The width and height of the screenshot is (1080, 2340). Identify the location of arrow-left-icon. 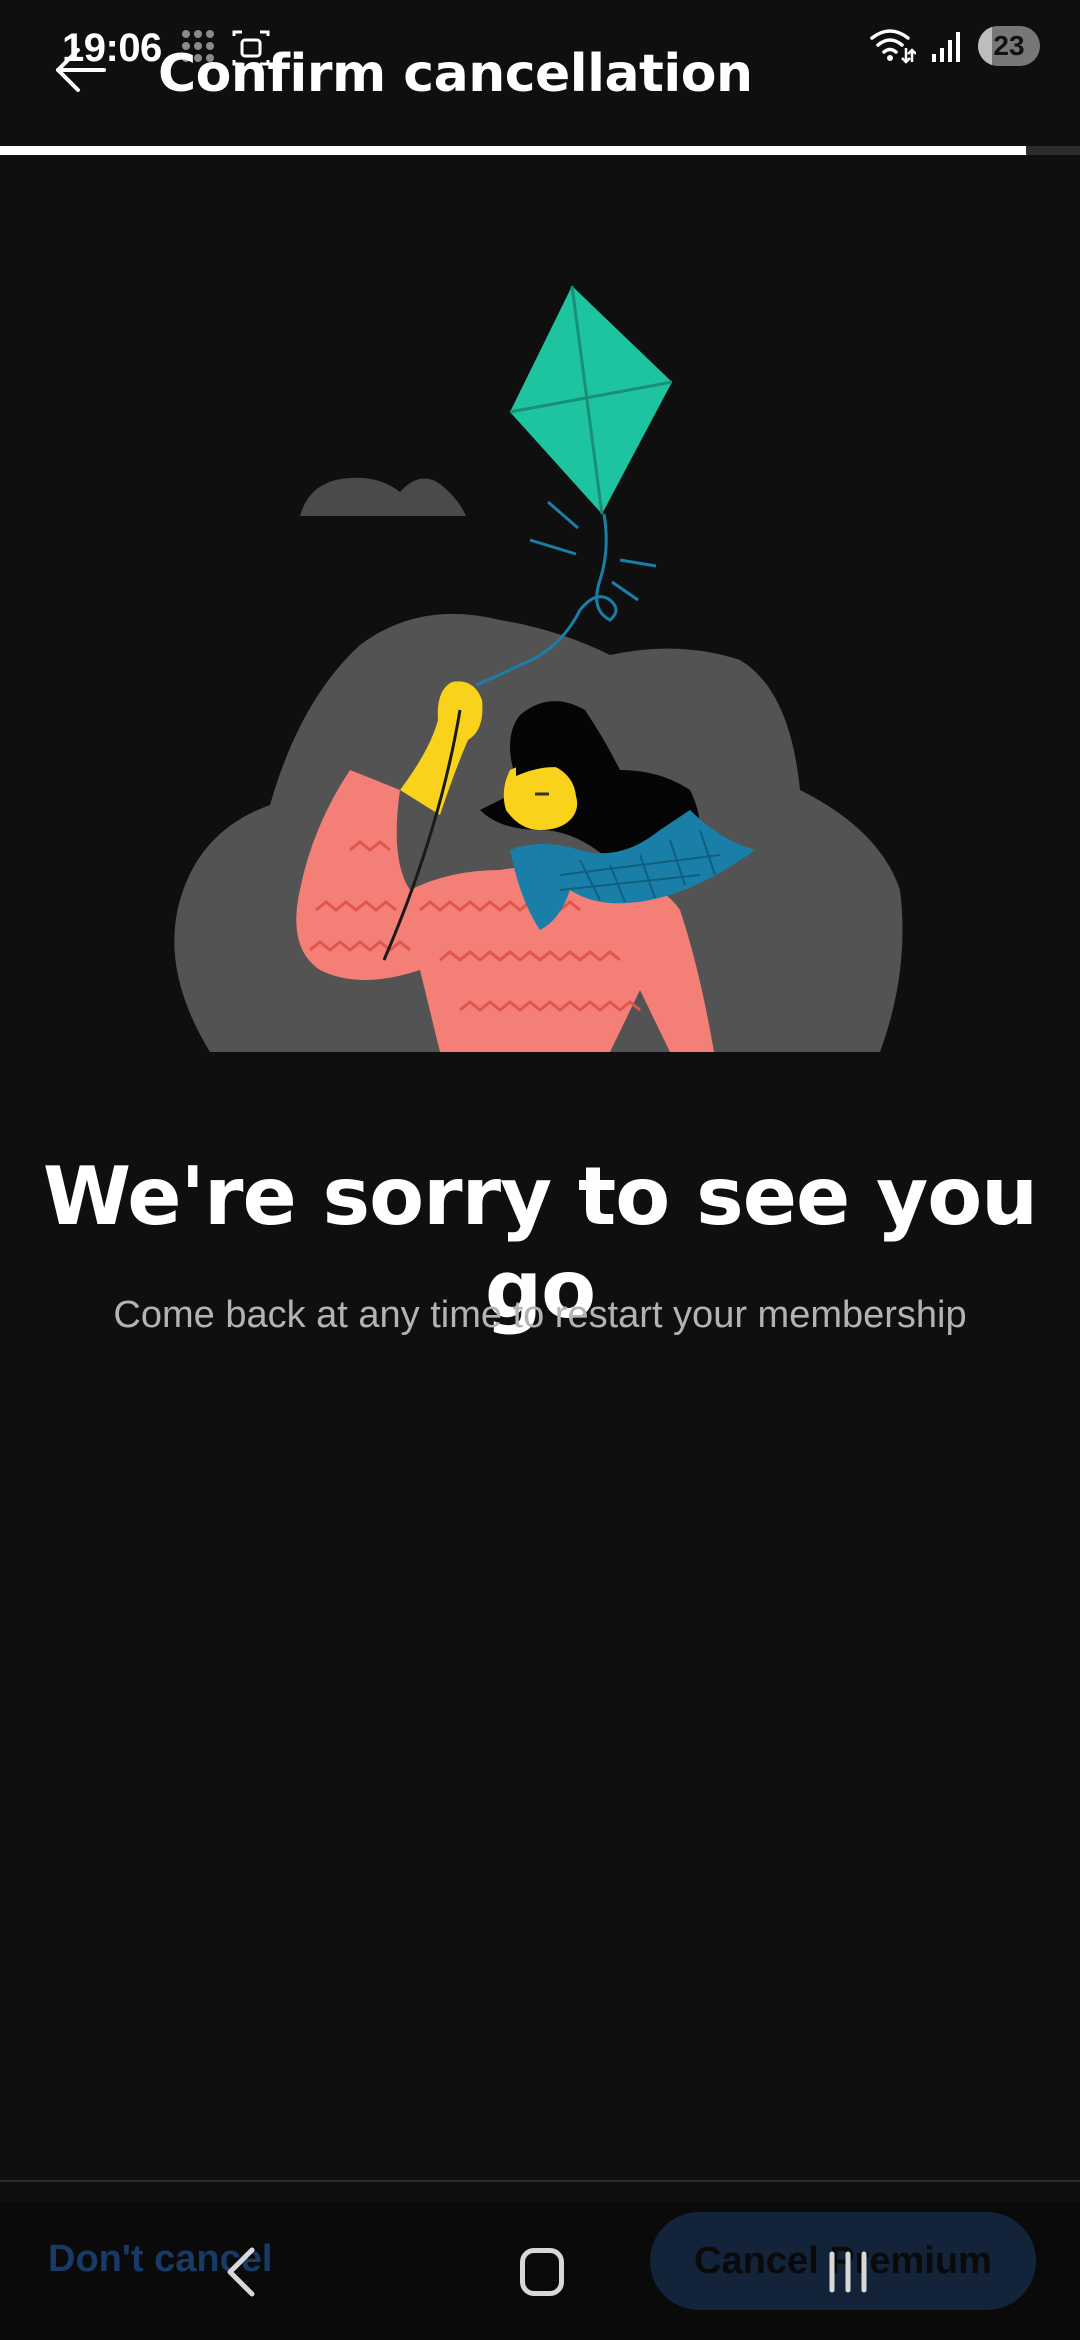
(81, 70).